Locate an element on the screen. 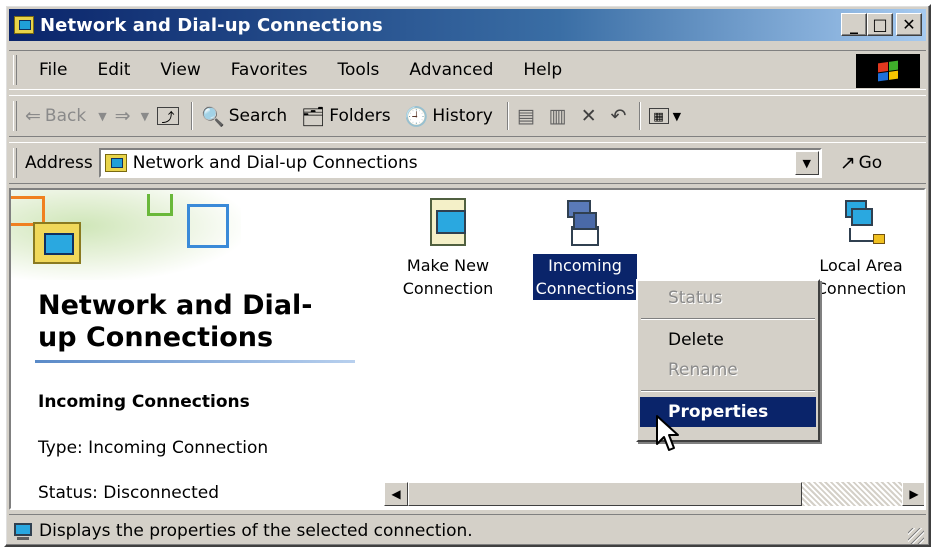 Image resolution: width=937 pixels, height=551 pixels. caption-buttons: _ □ ✕ is located at coordinates (881, 24).